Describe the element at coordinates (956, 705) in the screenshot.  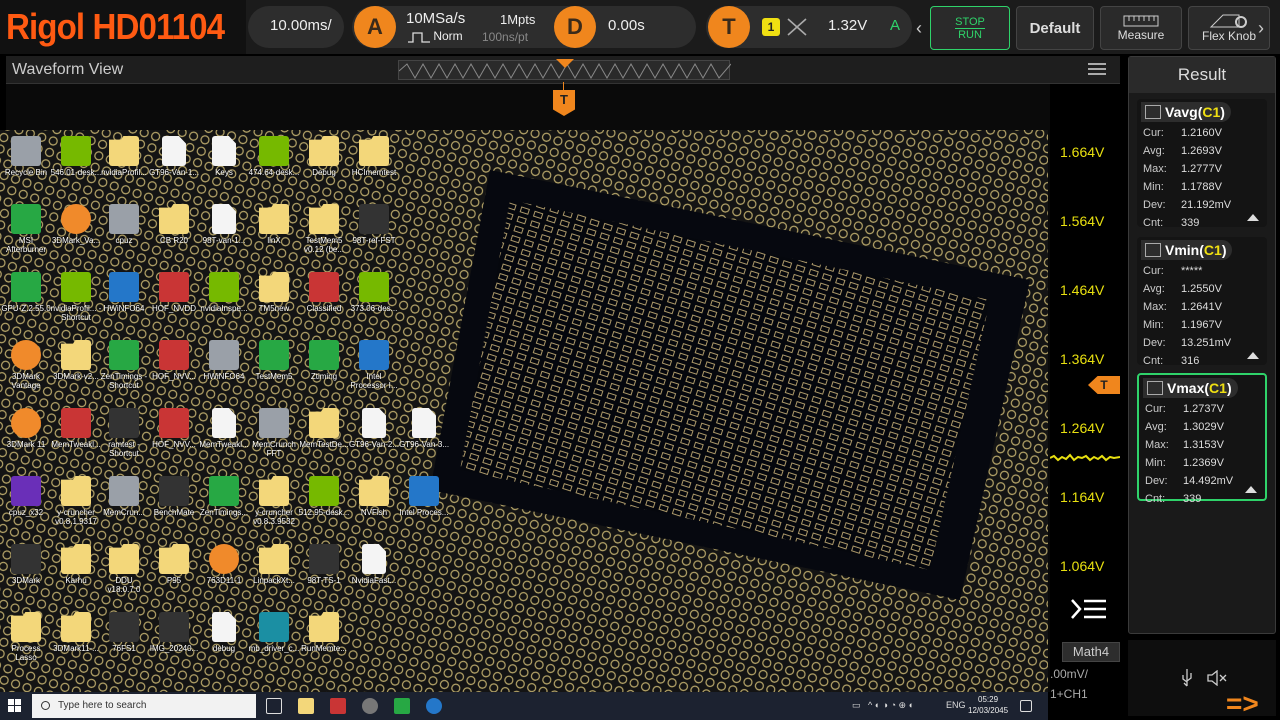
I see `language-indicator: ENG` at that location.